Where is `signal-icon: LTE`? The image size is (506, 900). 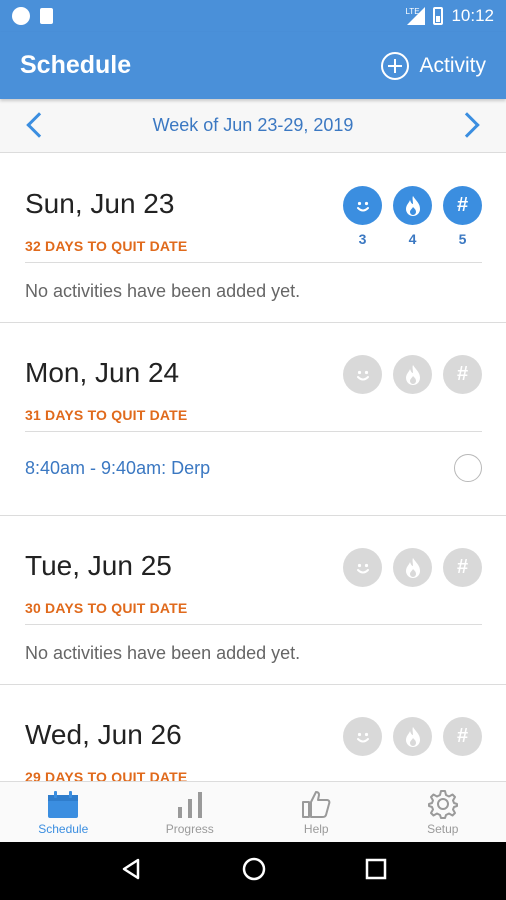
signal-icon: LTE is located at coordinates (415, 16).